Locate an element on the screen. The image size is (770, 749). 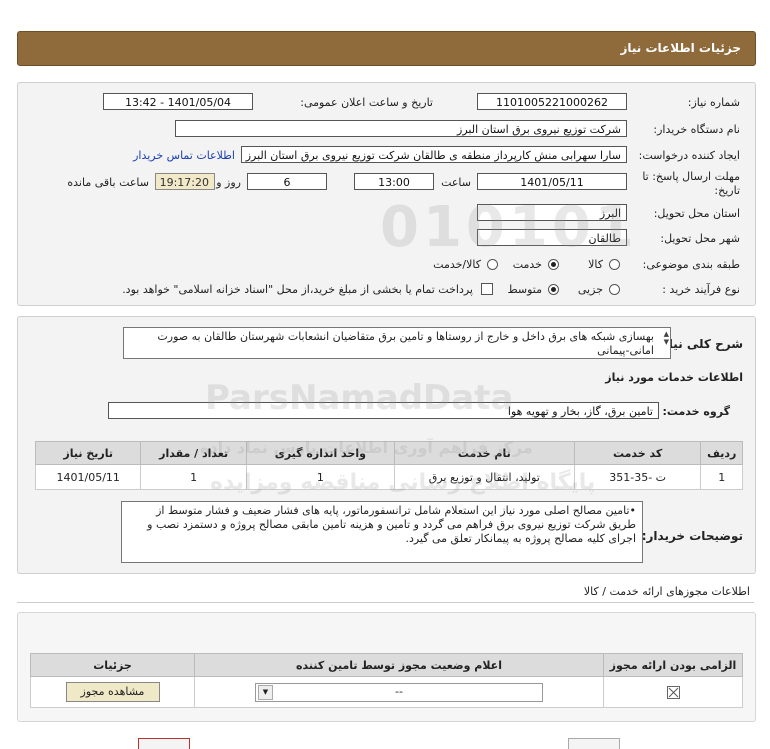
table-row: ▼ -- مشاهده مجوز is located at coordinates (386, 692).